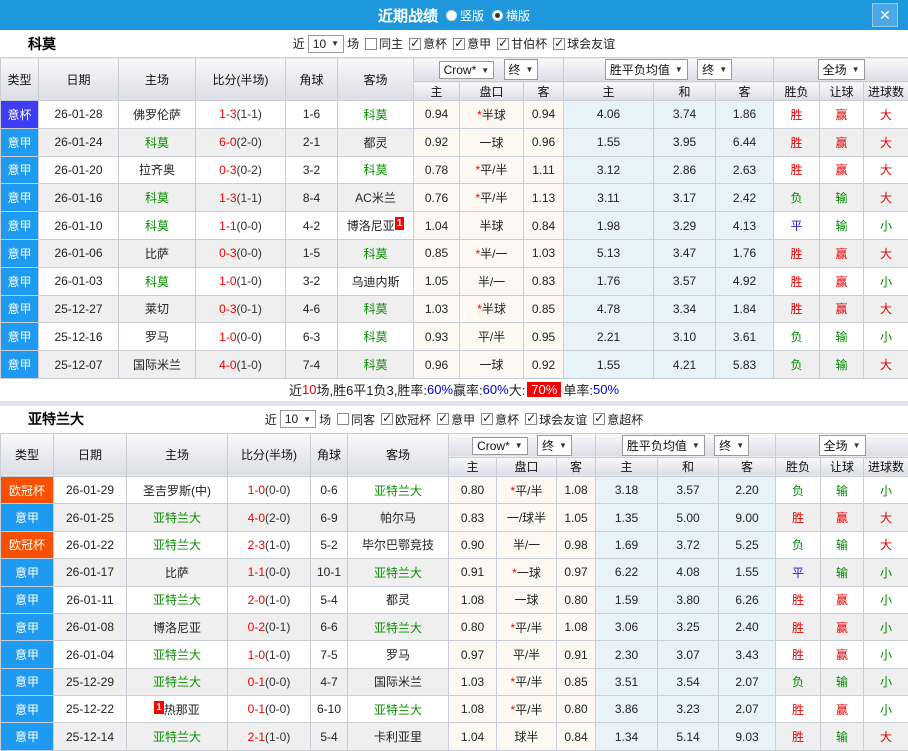 Image resolution: width=908 pixels, height=751 pixels. Describe the element at coordinates (497, 15) in the screenshot. I see `radio-checked-icon` at that location.